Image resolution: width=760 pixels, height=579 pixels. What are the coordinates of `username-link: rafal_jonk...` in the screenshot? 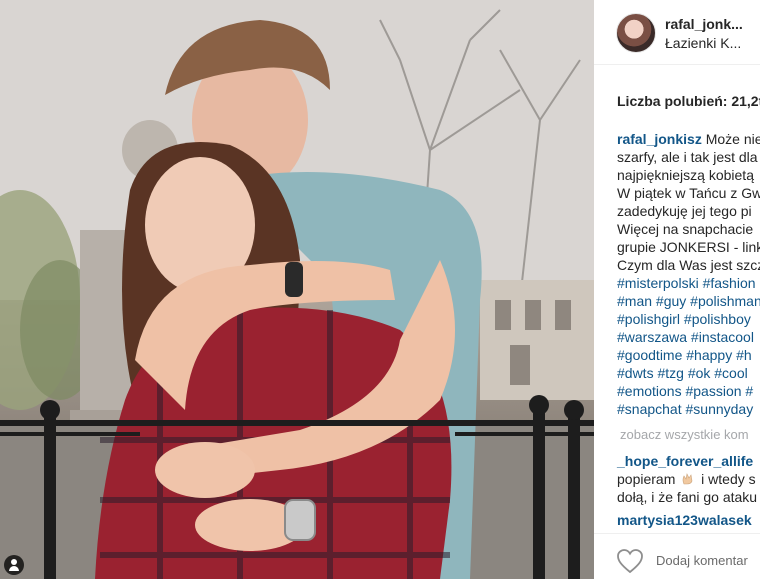 It's located at (704, 24).